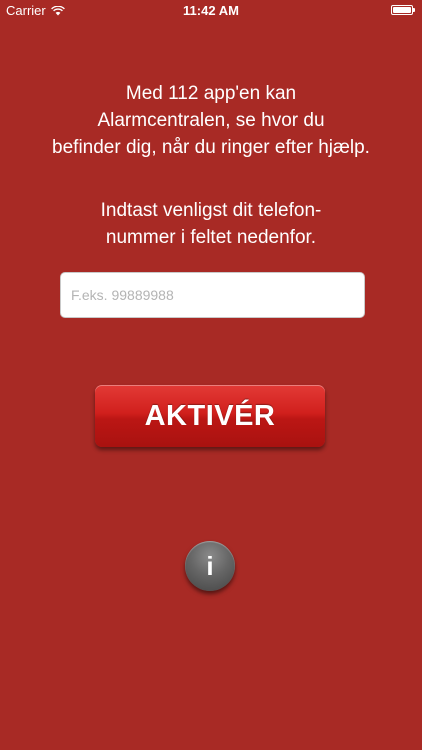 The height and width of the screenshot is (750, 422). Describe the element at coordinates (211, 237) in the screenshot. I see `instruction-line: nummer i feltet nedenfor.` at that location.